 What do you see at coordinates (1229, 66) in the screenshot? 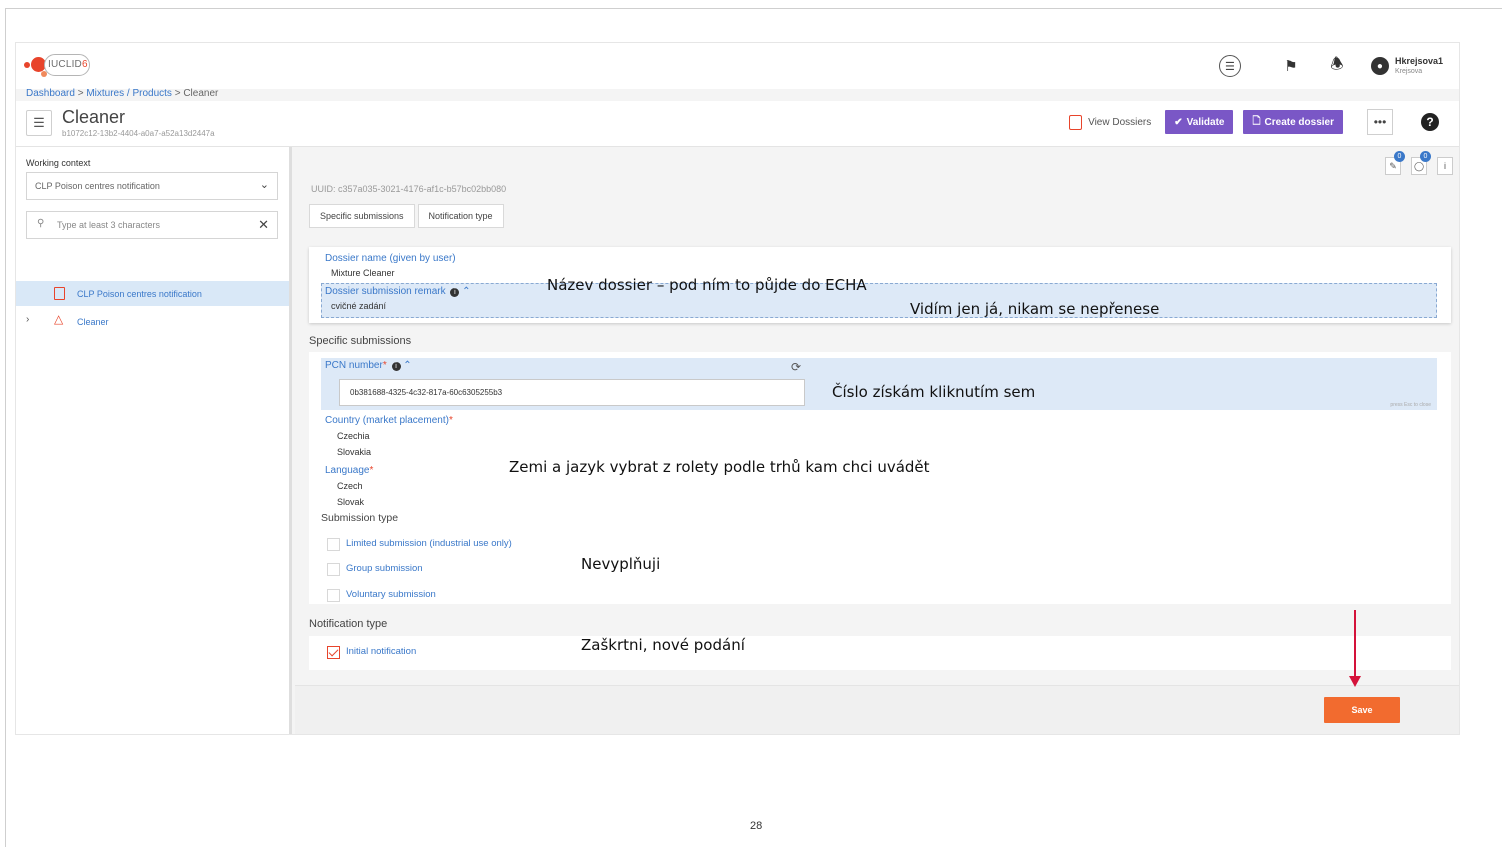
I see `list-menu-icon: ☰` at bounding box center [1229, 66].